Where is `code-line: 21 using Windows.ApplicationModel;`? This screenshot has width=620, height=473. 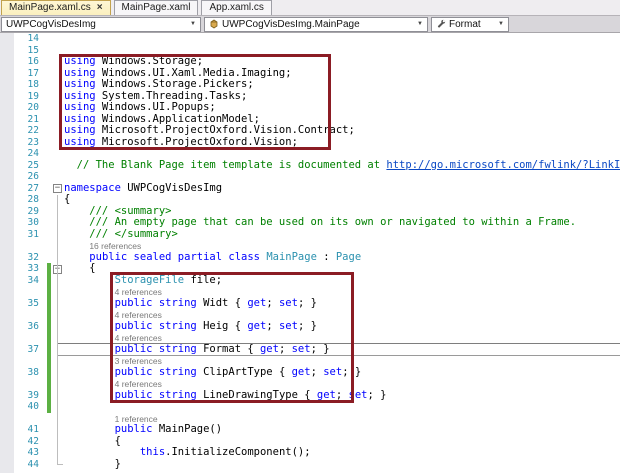
code-line: 21 using Windows.ApplicationModel; is located at coordinates (310, 120).